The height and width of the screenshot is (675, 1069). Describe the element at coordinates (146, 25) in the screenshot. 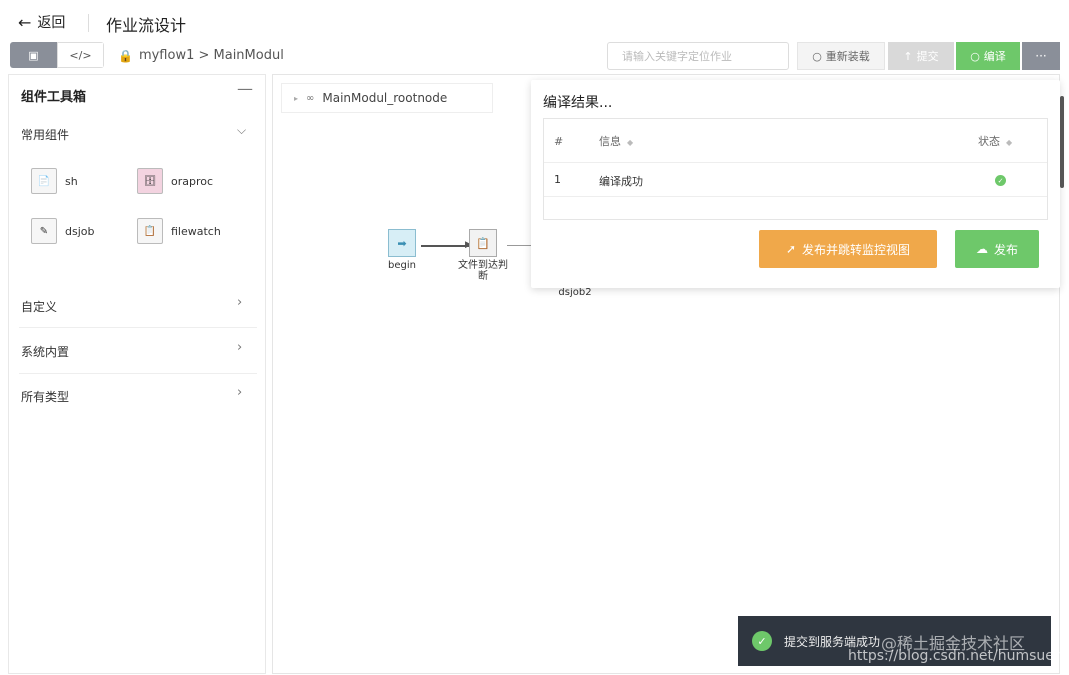

I see `page-title: 作业流设计` at that location.